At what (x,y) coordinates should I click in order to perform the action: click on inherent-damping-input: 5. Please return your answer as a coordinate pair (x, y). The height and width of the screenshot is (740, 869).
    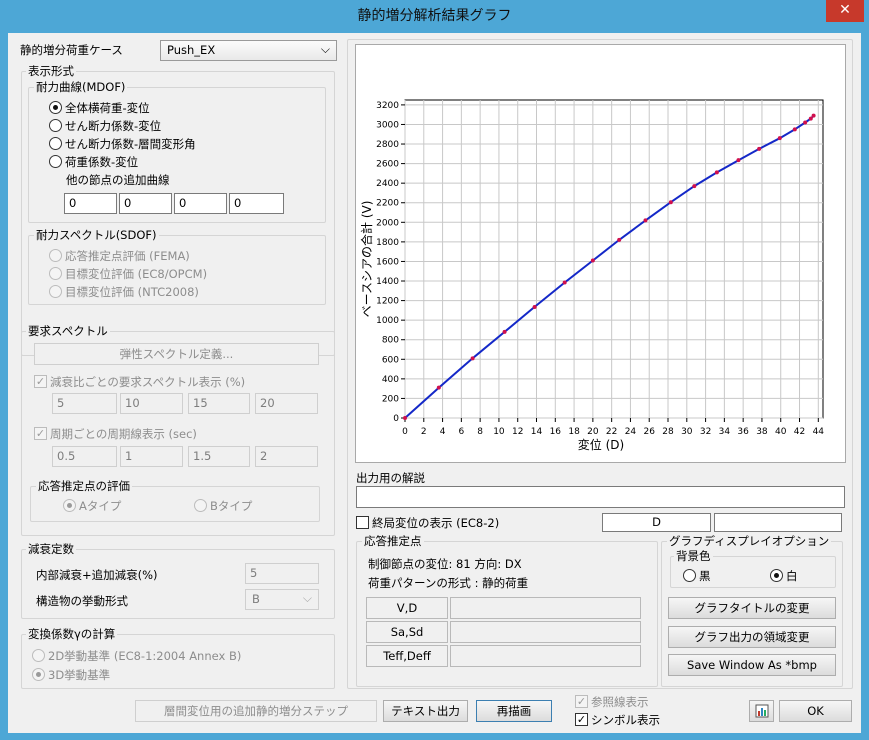
    Looking at the image, I should click on (282, 573).